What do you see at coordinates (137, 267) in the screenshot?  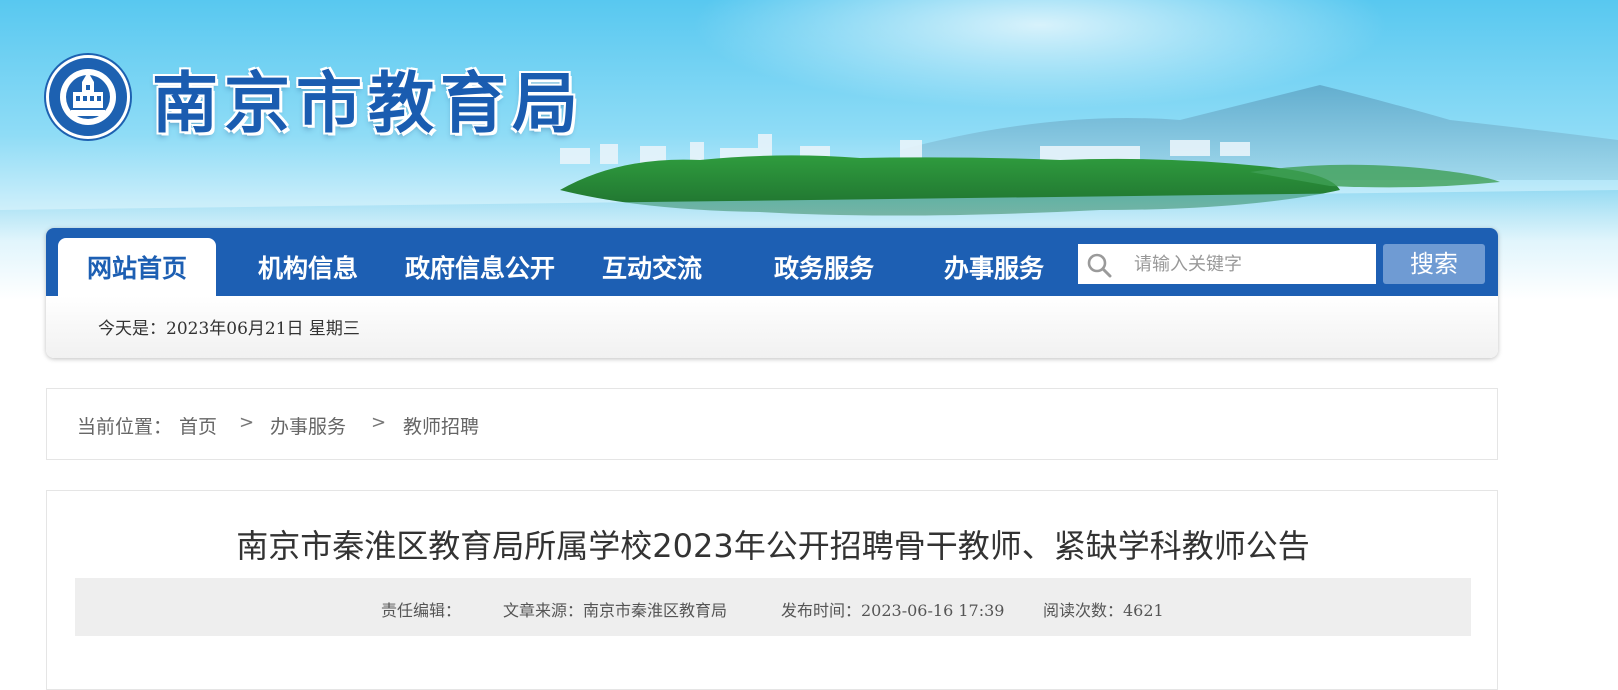 I see `nav-item-home: 网站首页` at bounding box center [137, 267].